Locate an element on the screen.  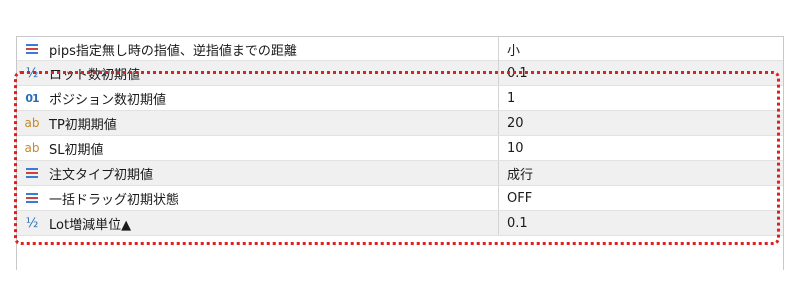
param-value: 10 is located at coordinates (641, 148).